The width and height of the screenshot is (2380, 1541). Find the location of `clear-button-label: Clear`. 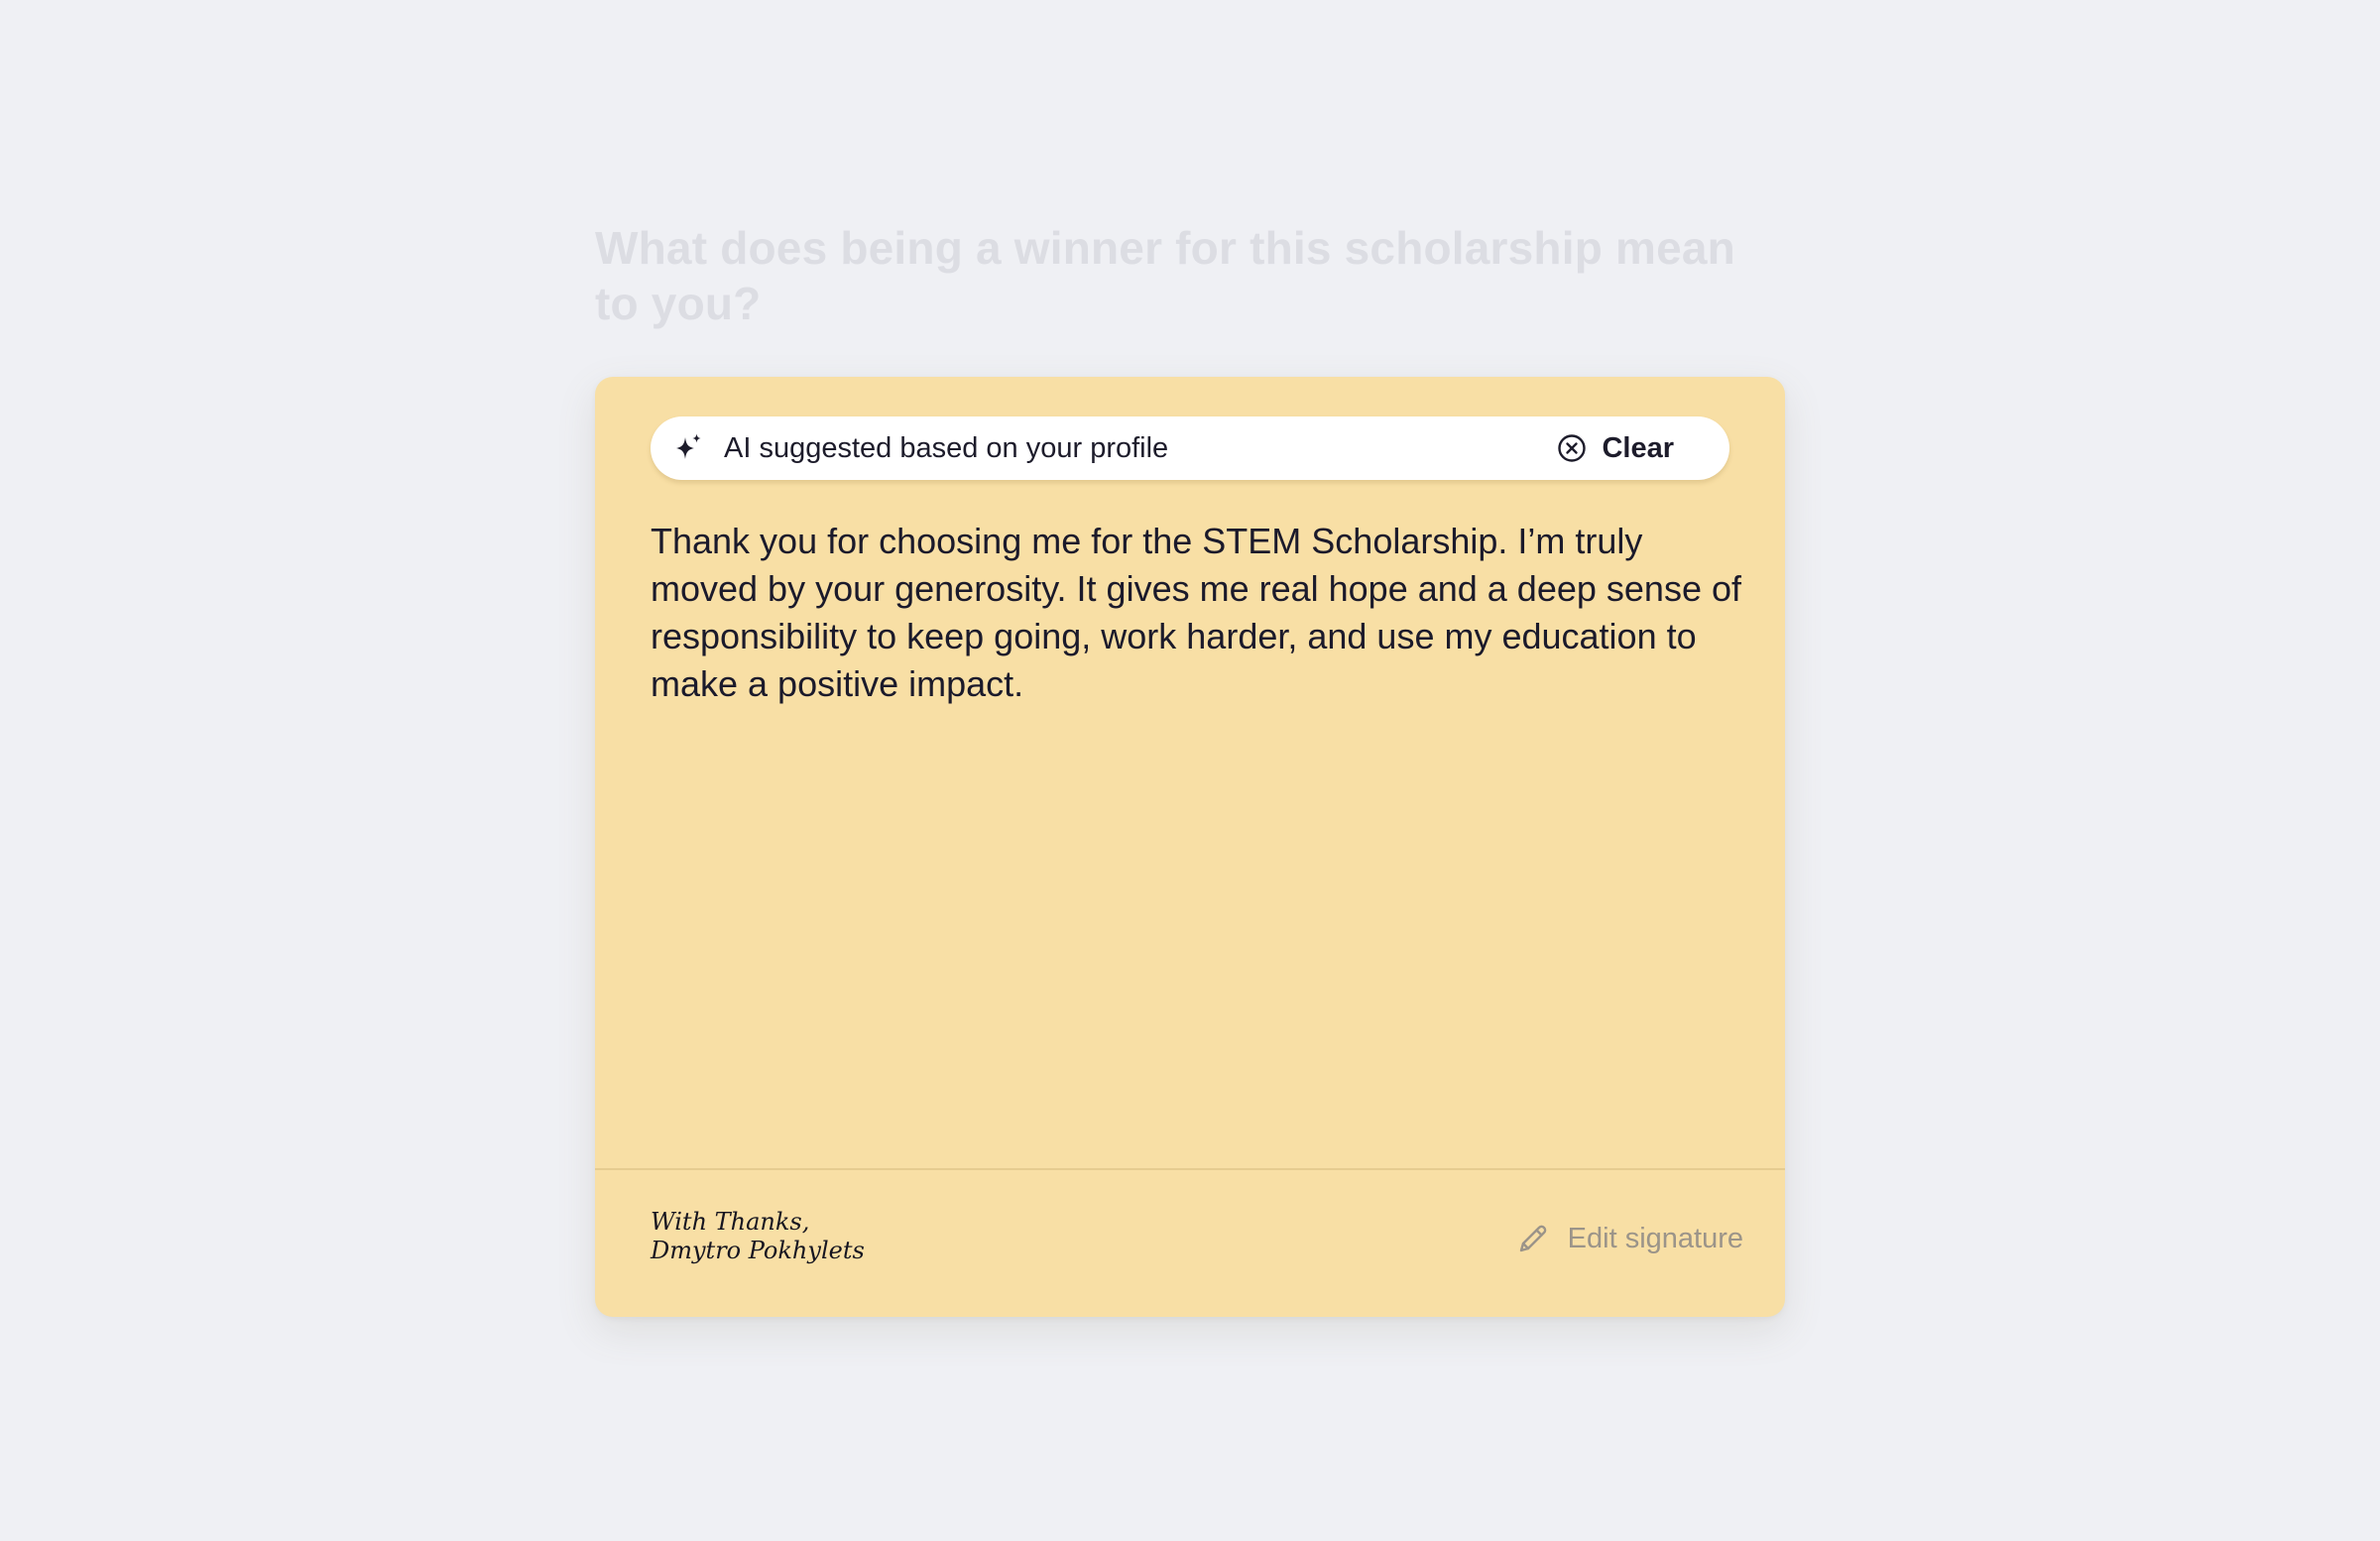

clear-button-label: Clear is located at coordinates (1638, 447).